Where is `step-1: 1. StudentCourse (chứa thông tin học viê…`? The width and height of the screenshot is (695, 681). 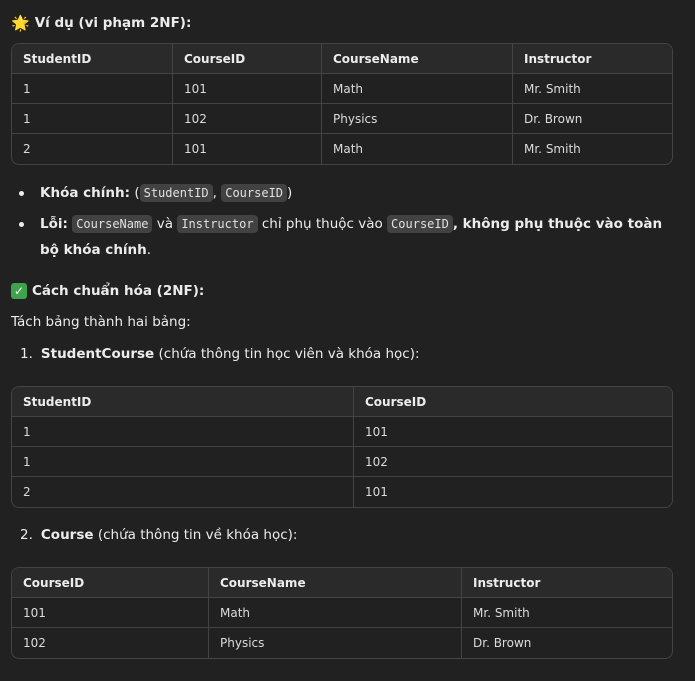
step-1: 1. StudentCourse (chứa thông tin học viê… is located at coordinates (220, 354).